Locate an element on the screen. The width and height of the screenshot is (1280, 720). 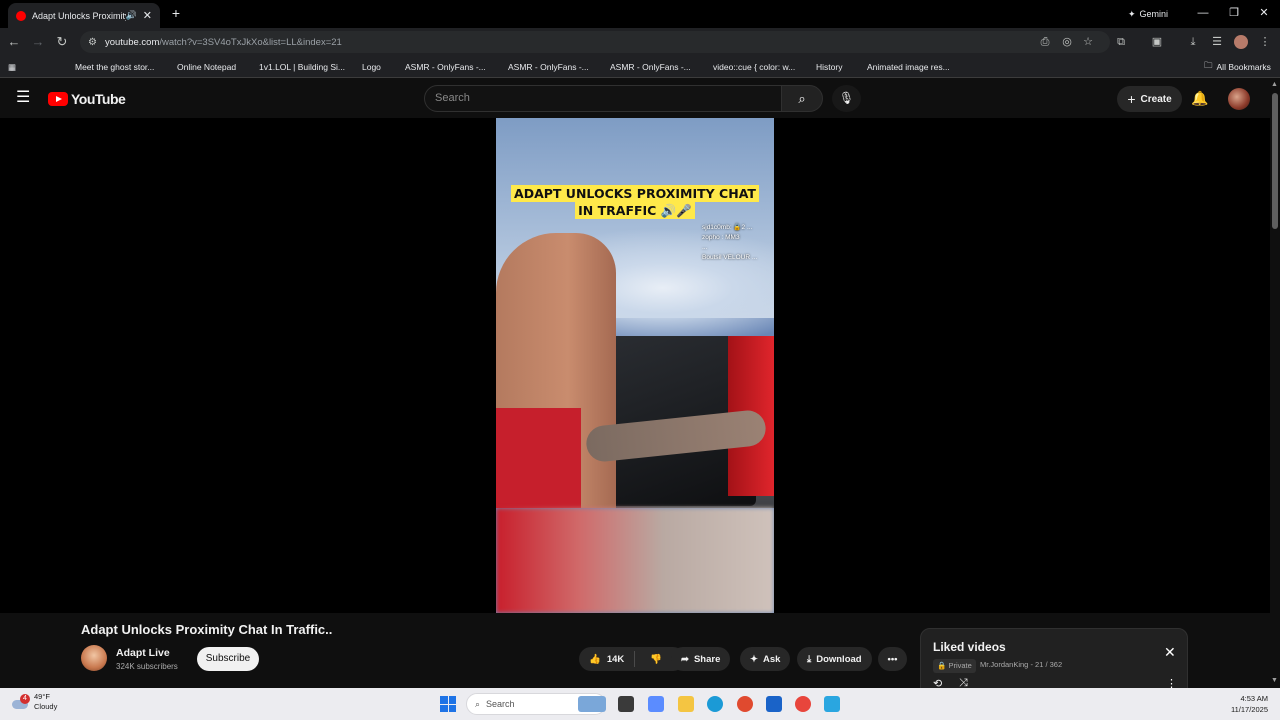
dislike-button: 👎 is located at coordinates (656, 659).